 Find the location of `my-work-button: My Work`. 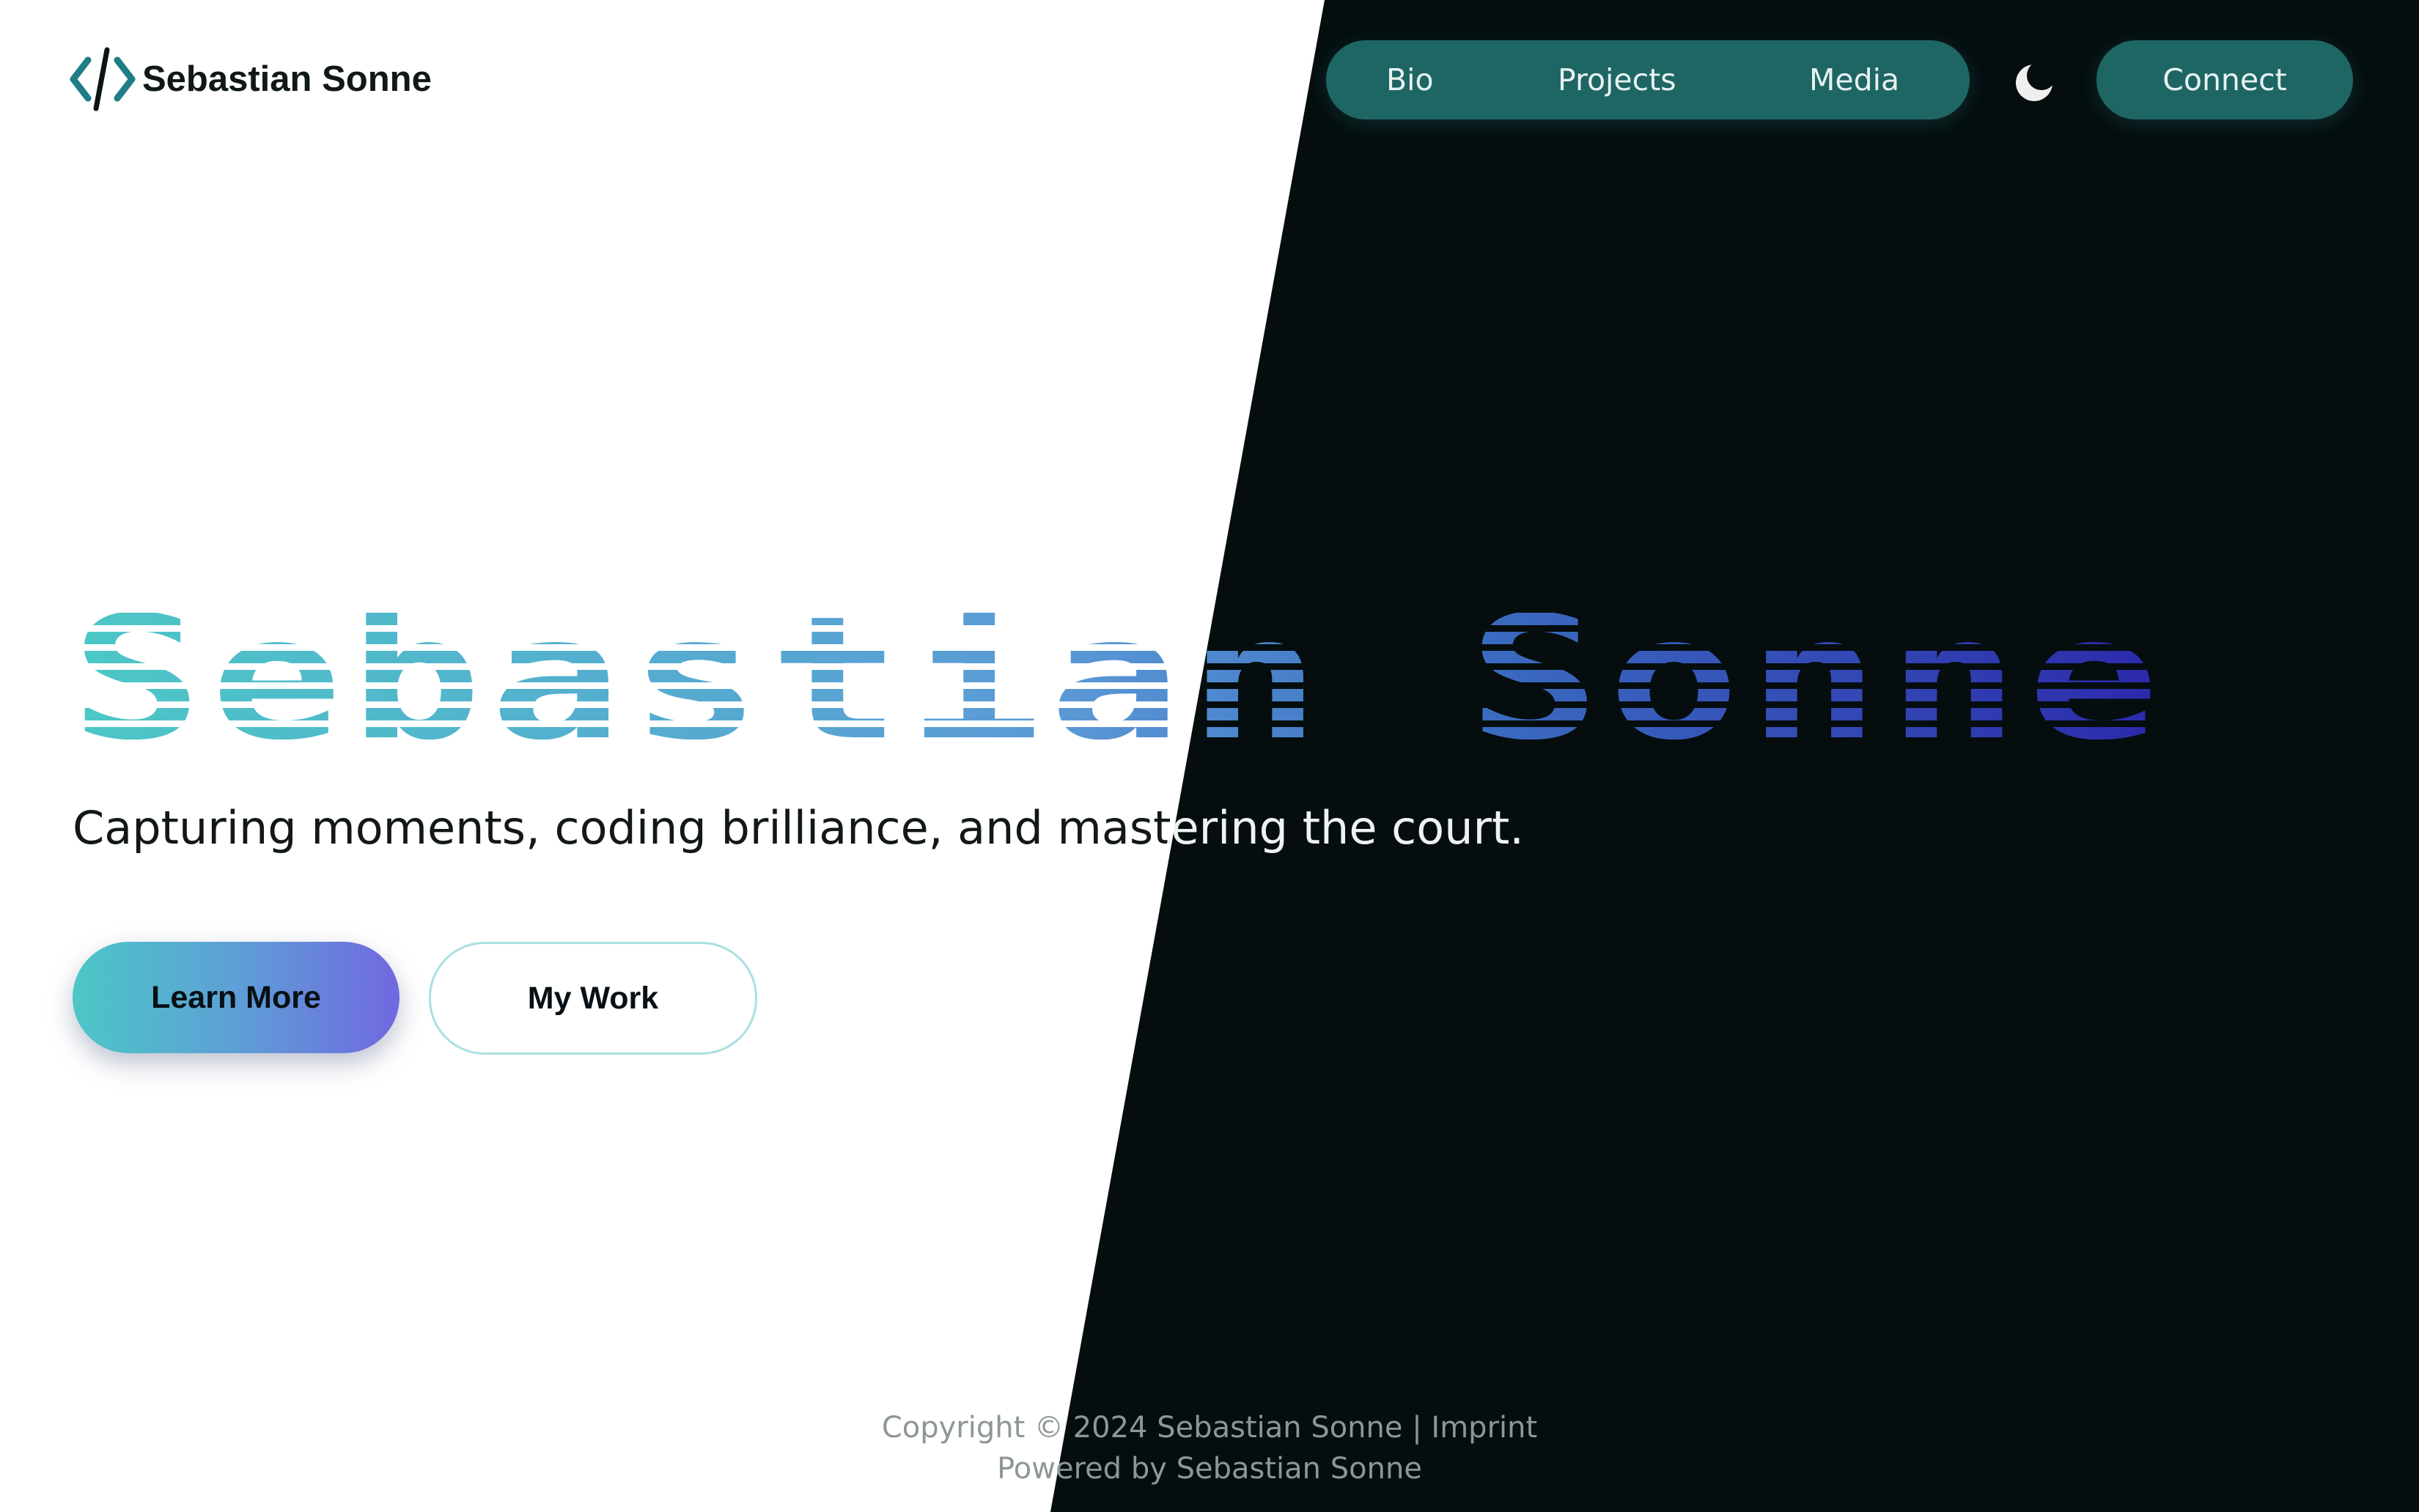

my-work-button: My Work is located at coordinates (593, 998).